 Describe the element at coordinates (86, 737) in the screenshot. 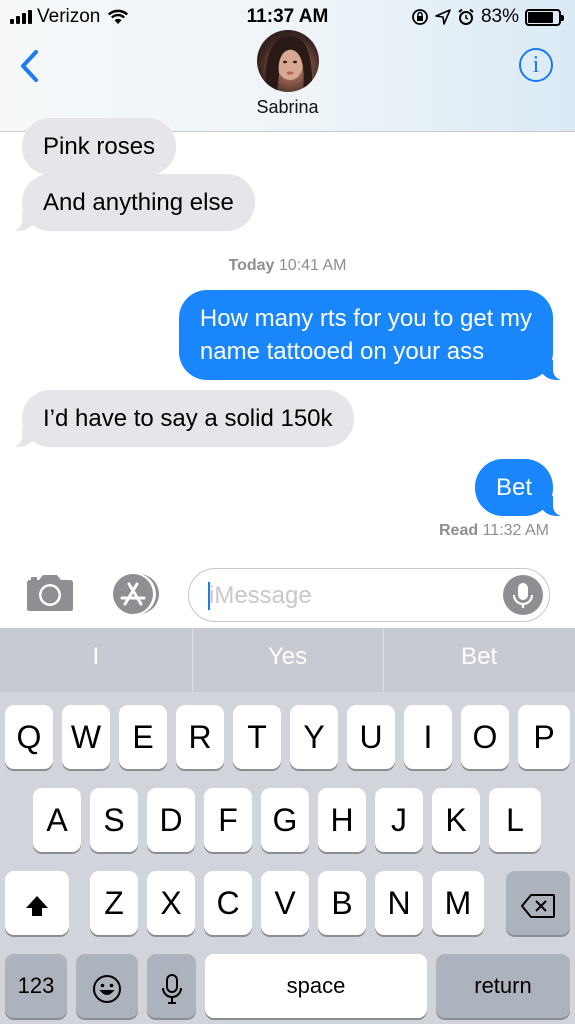

I see `key-w: W` at that location.